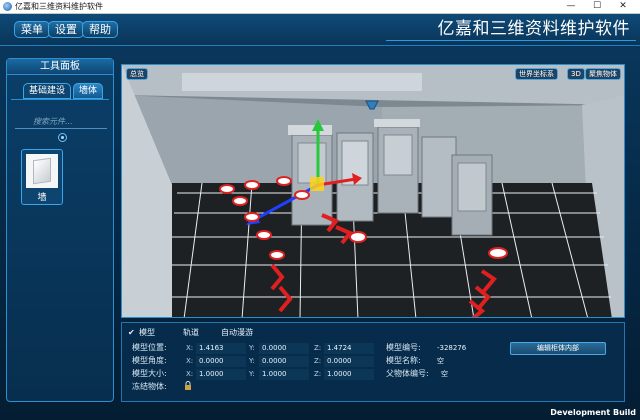 This screenshot has height=420, width=640. What do you see at coordinates (444, 374) in the screenshot?
I see `parent-id-value: 空` at bounding box center [444, 374].